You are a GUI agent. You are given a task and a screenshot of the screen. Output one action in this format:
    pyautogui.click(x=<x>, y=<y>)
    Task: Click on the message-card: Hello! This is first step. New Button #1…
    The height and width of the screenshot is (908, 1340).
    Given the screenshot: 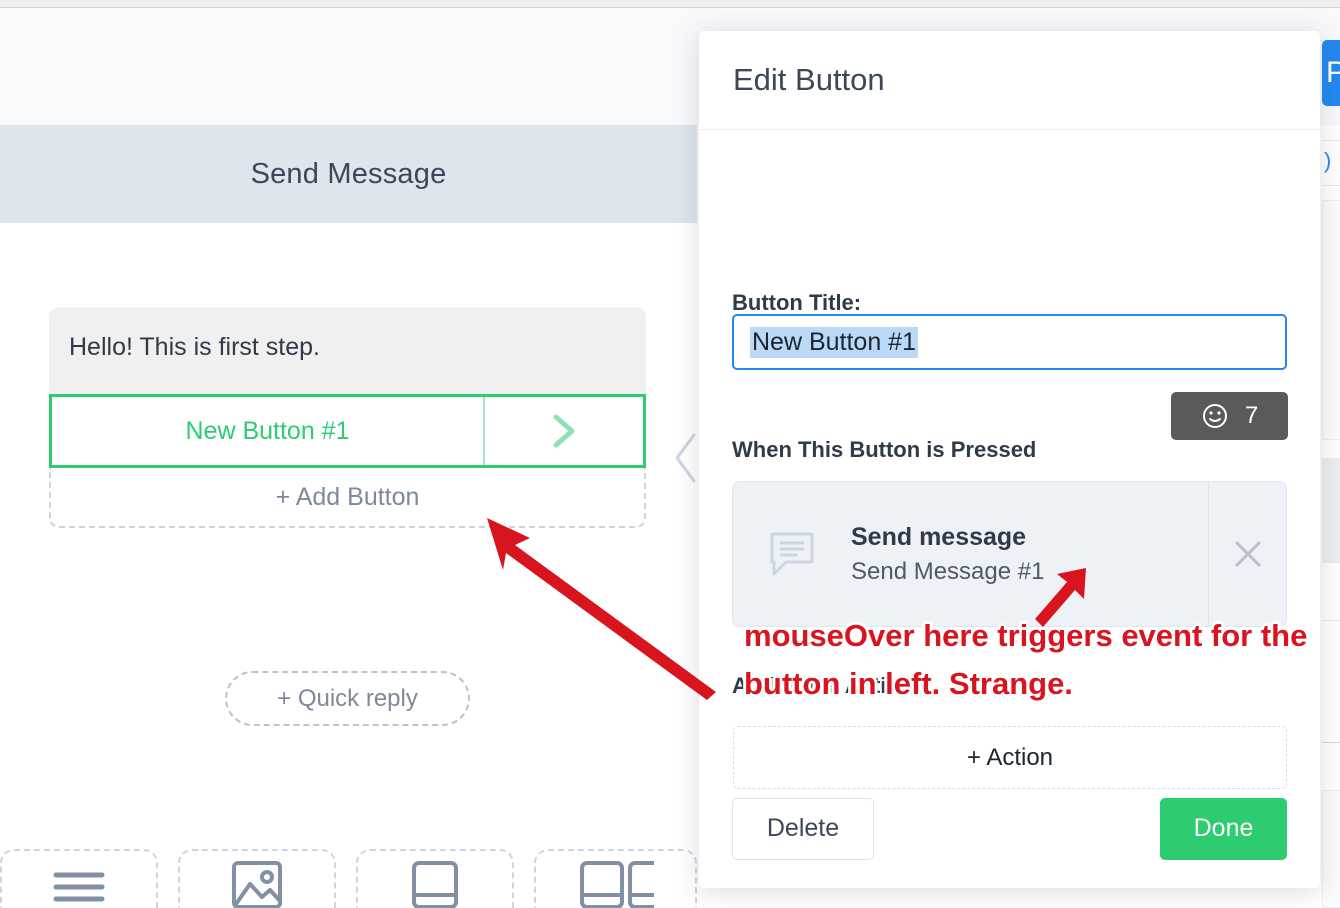 What is the action you would take?
    pyautogui.click(x=347, y=417)
    